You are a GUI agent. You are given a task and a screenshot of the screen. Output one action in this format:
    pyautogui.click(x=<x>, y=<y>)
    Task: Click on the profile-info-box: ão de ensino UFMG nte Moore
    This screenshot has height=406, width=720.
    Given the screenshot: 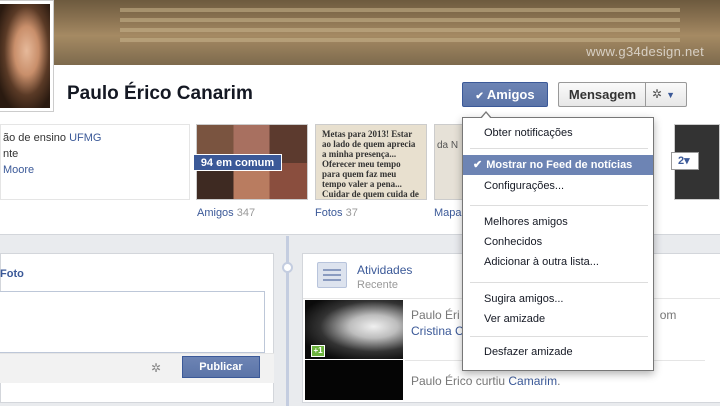 What is the action you would take?
    pyautogui.click(x=95, y=162)
    